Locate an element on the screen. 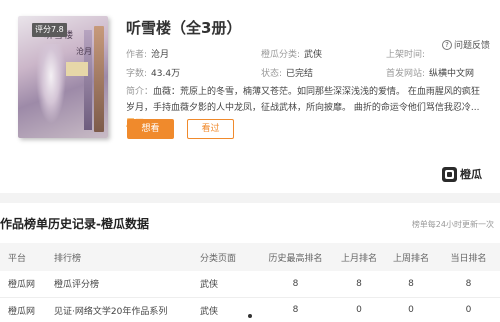 This screenshot has width=500, height=322. want-to-read-button: 想看 is located at coordinates (150, 129).